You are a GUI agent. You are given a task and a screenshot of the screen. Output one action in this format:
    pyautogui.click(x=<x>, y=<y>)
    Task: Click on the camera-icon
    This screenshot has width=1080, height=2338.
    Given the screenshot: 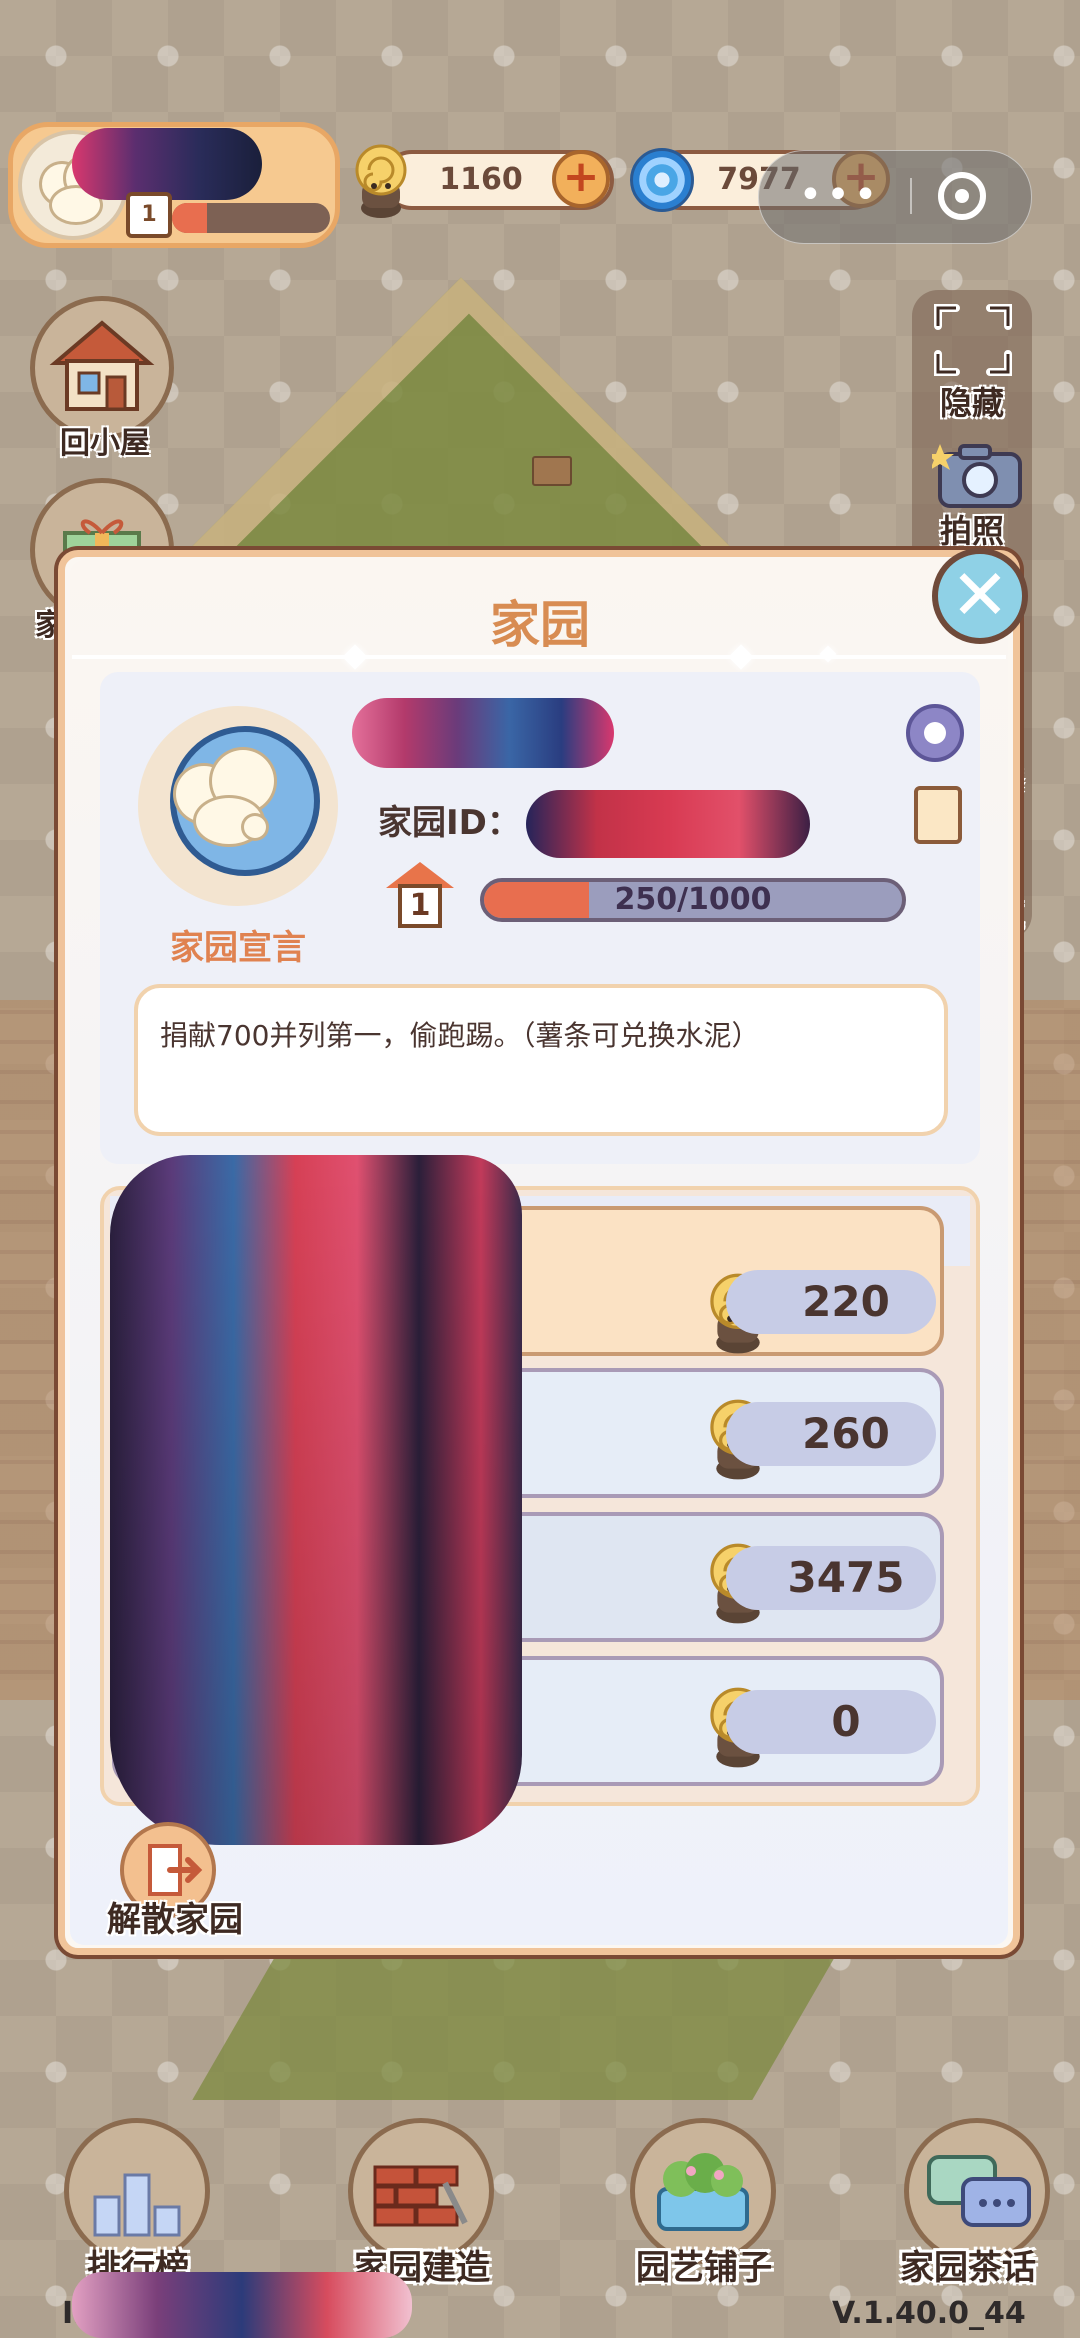 What is the action you would take?
    pyautogui.click(x=974, y=476)
    